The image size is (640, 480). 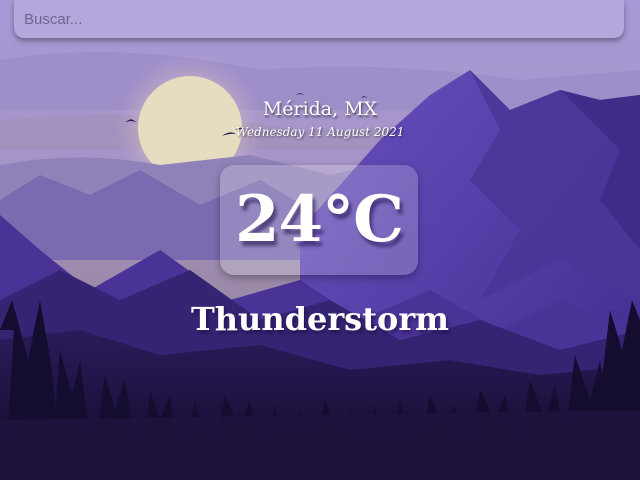 I want to click on temperature-value: 24°C, so click(x=319, y=219).